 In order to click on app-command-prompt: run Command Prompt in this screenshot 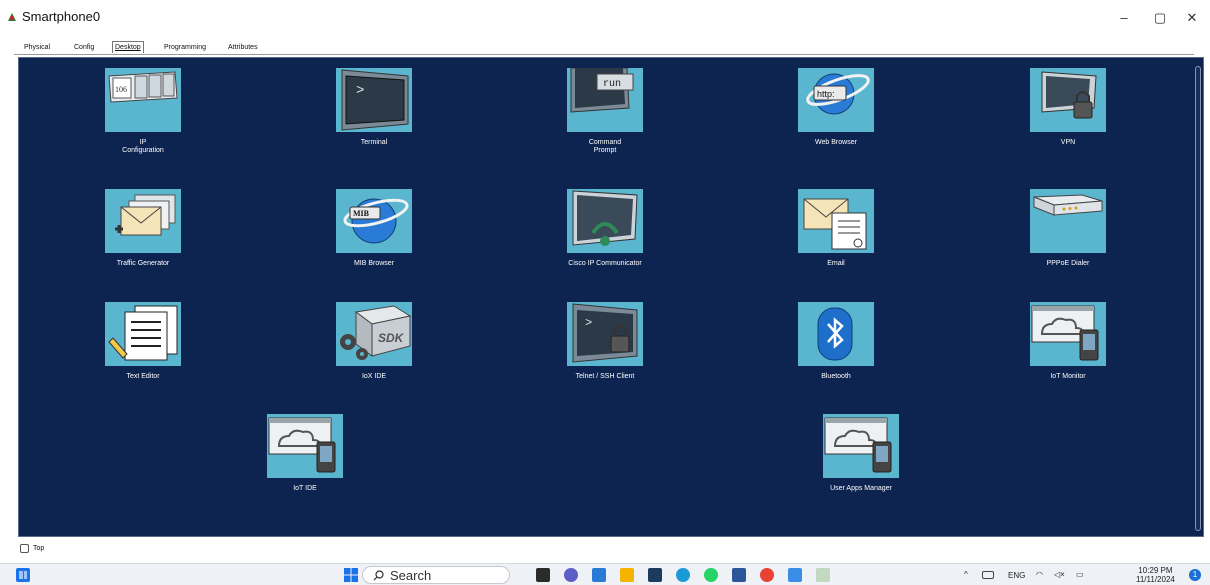, I will do `click(605, 111)`.